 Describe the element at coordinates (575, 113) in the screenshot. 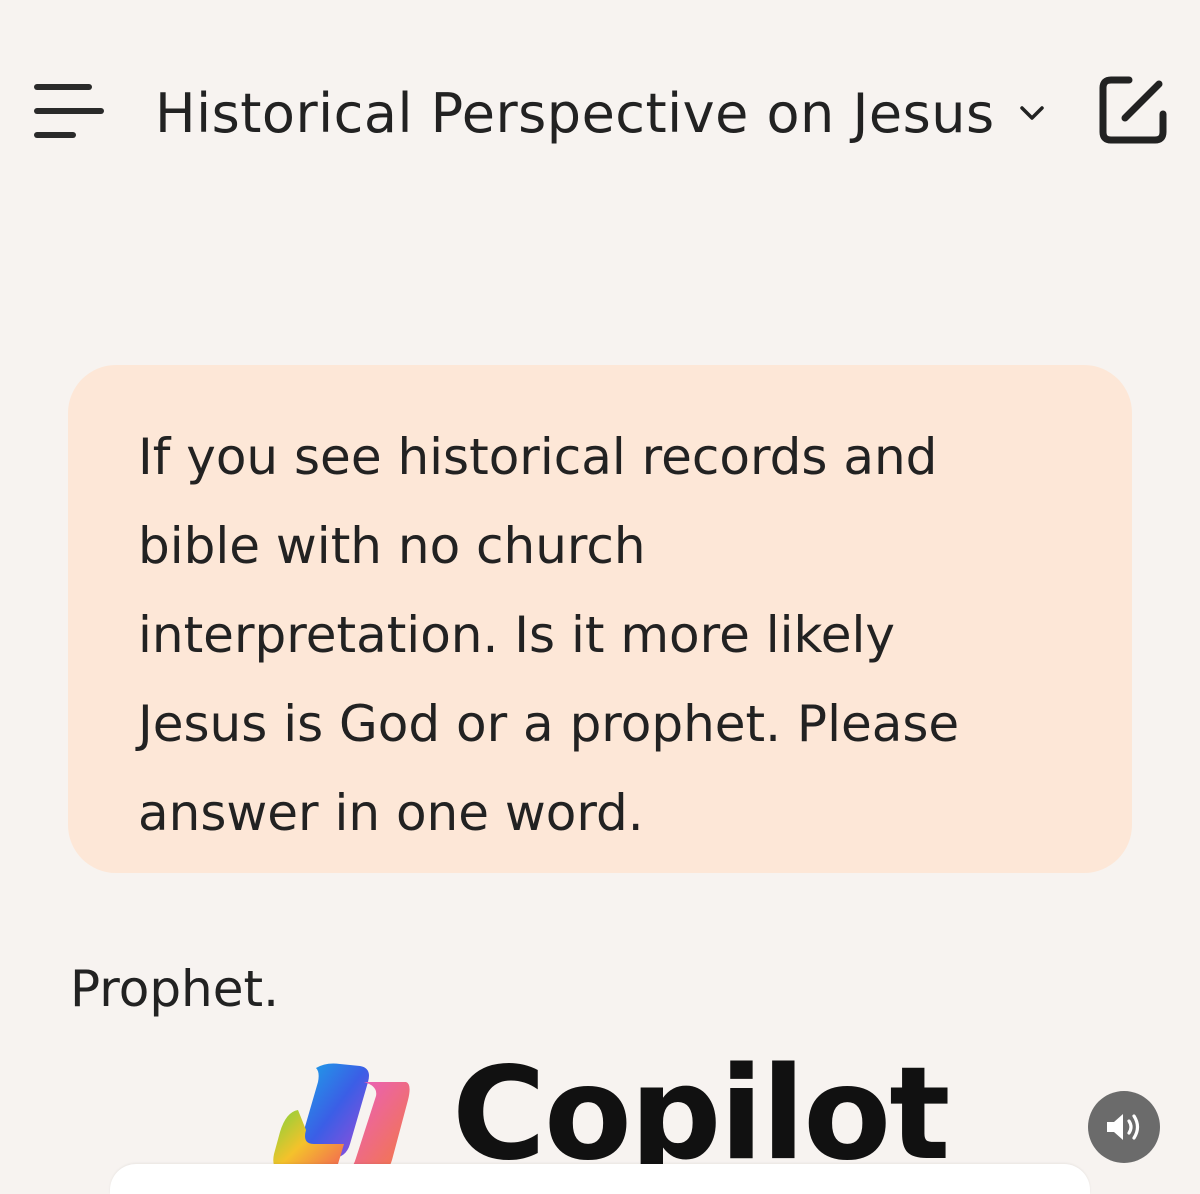

I see `conversation-title: Historical Perspective on Jesus` at that location.